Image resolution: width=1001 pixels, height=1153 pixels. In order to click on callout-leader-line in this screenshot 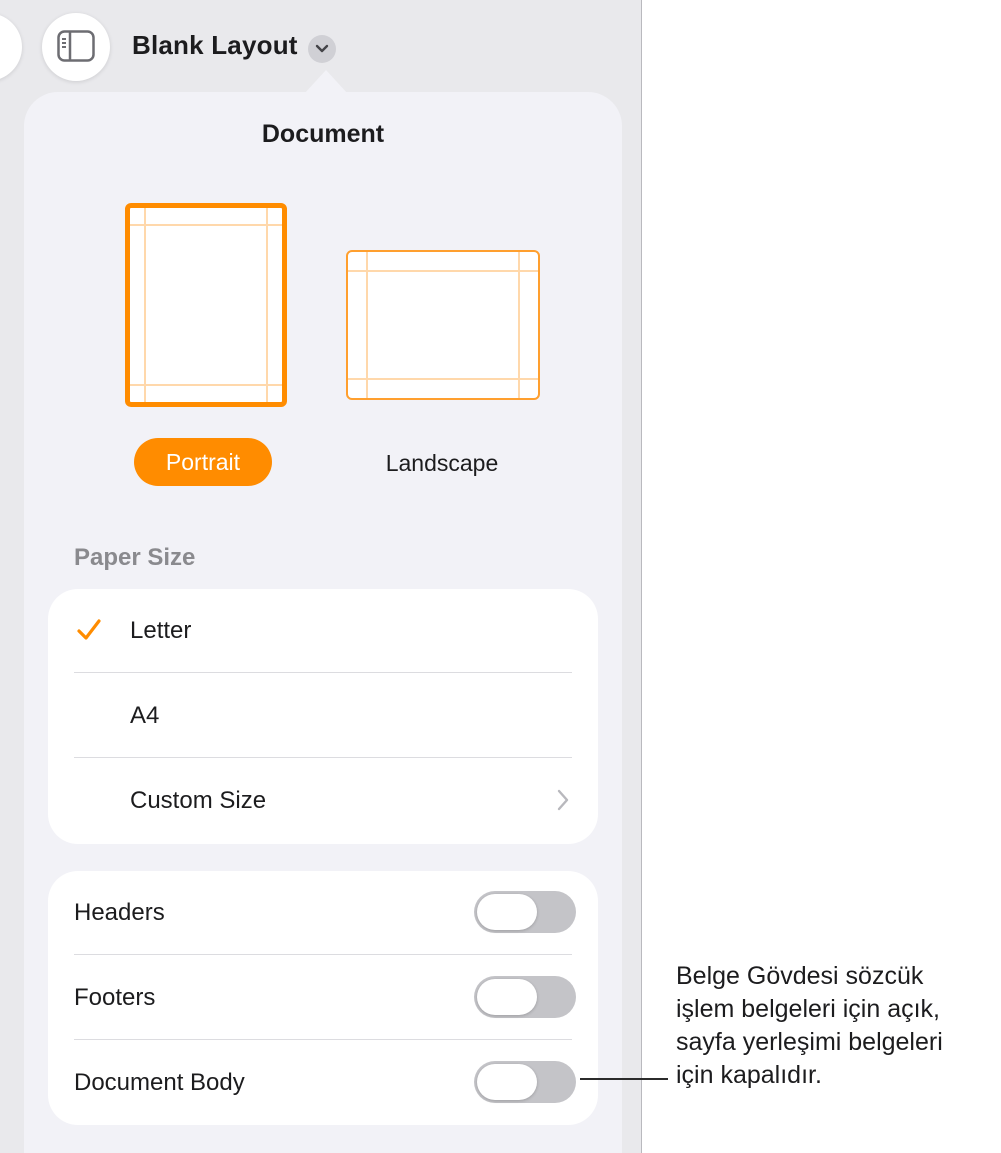, I will do `click(624, 1079)`.